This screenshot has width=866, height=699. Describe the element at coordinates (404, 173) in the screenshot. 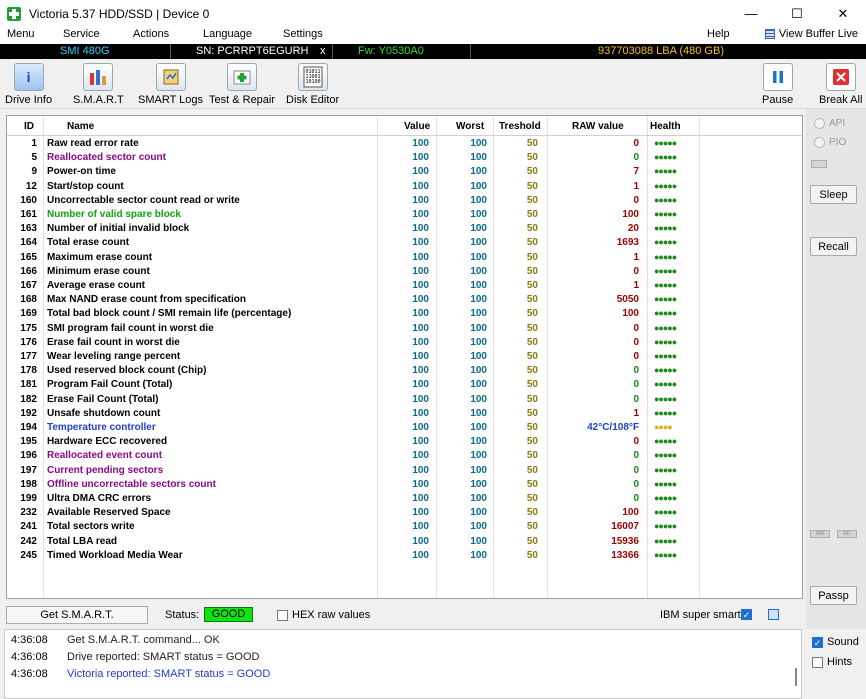

I see `table-row: 9 Power-on time 100 100 50 7 ●●●●●` at that location.